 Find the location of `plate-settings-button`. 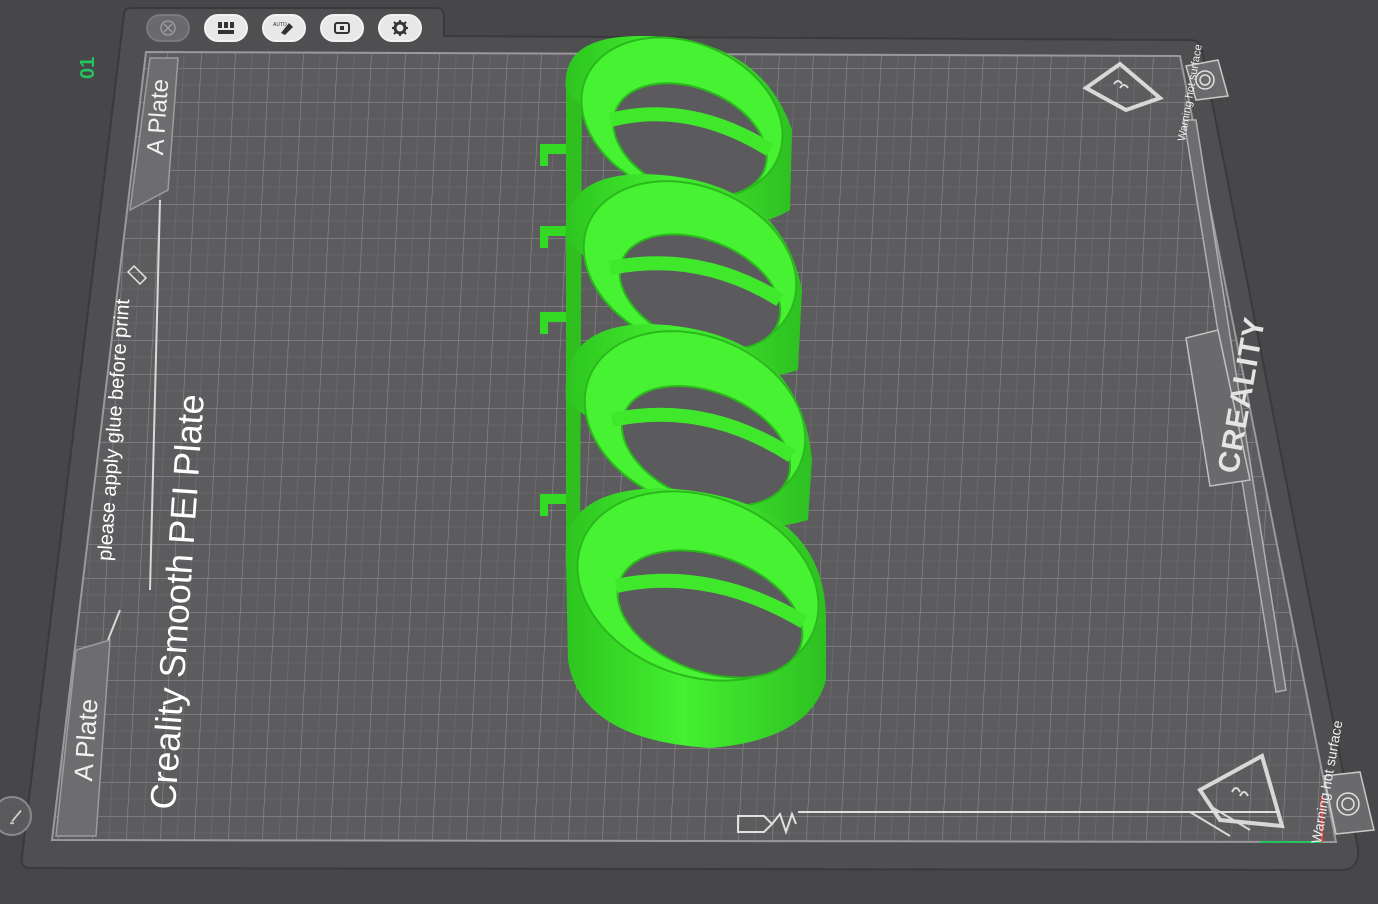

plate-settings-button is located at coordinates (400, 28).